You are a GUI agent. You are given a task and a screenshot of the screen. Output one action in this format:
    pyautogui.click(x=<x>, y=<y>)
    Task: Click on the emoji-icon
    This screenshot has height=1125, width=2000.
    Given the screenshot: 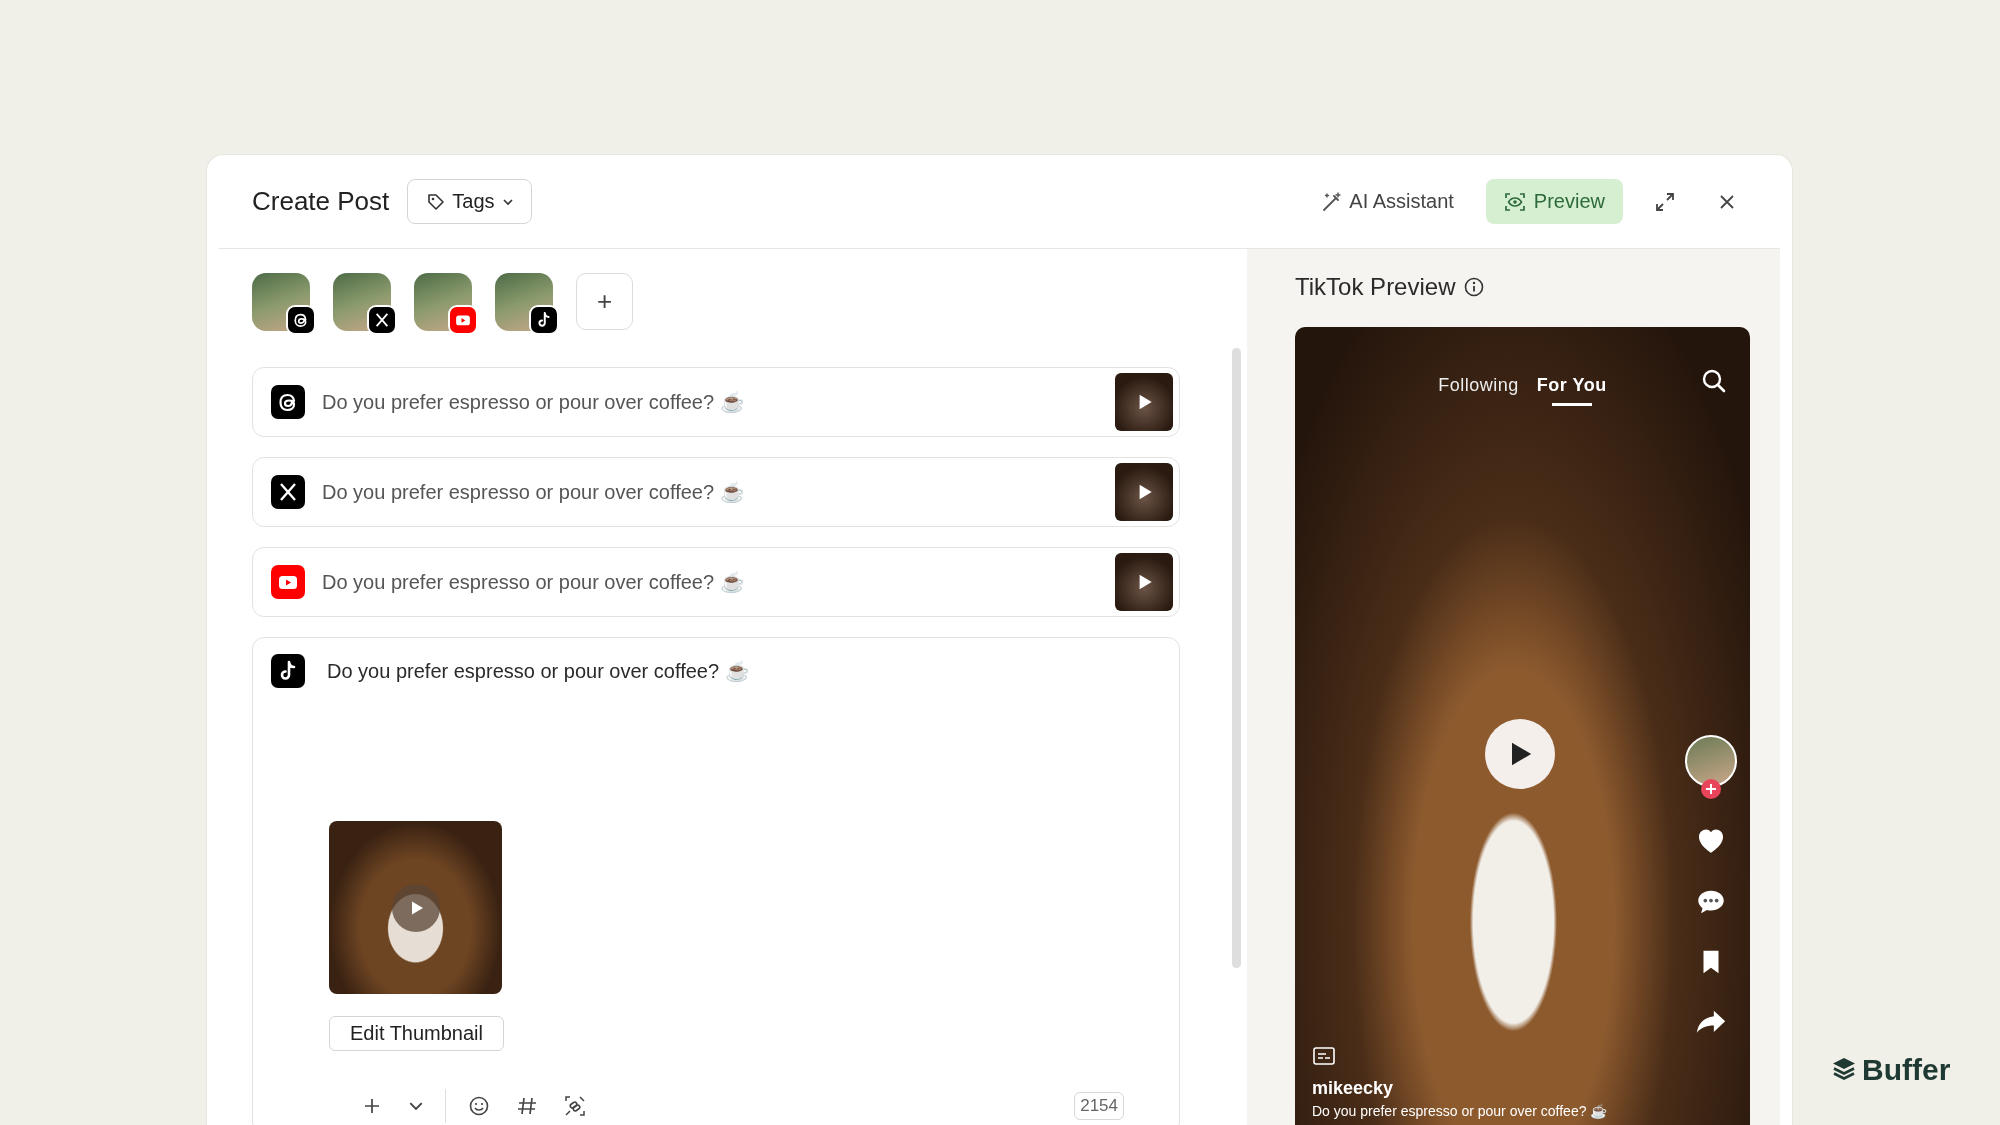 What is the action you would take?
    pyautogui.click(x=479, y=1106)
    